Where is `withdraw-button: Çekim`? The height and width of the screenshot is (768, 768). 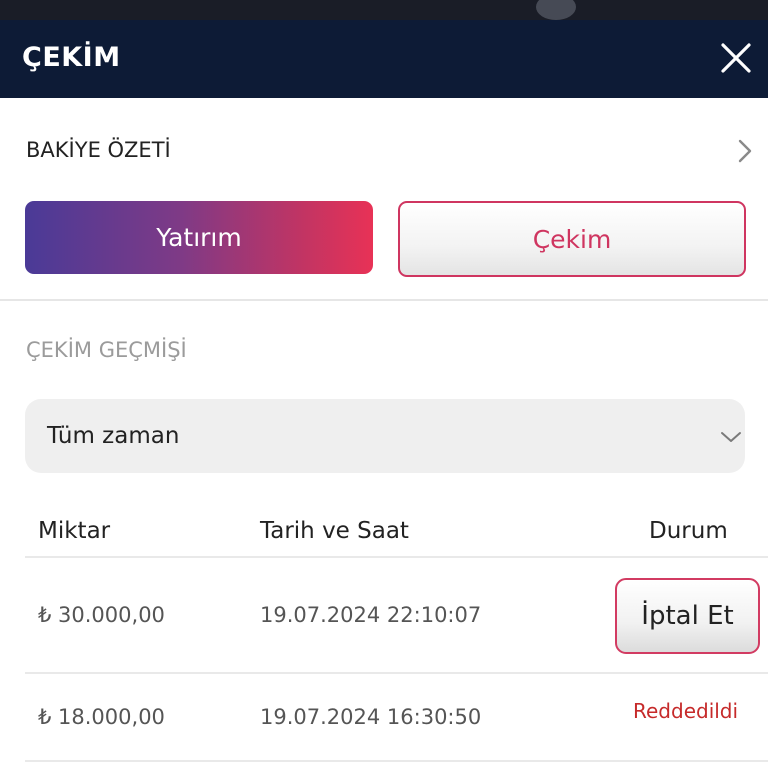 withdraw-button: Çekim is located at coordinates (572, 239).